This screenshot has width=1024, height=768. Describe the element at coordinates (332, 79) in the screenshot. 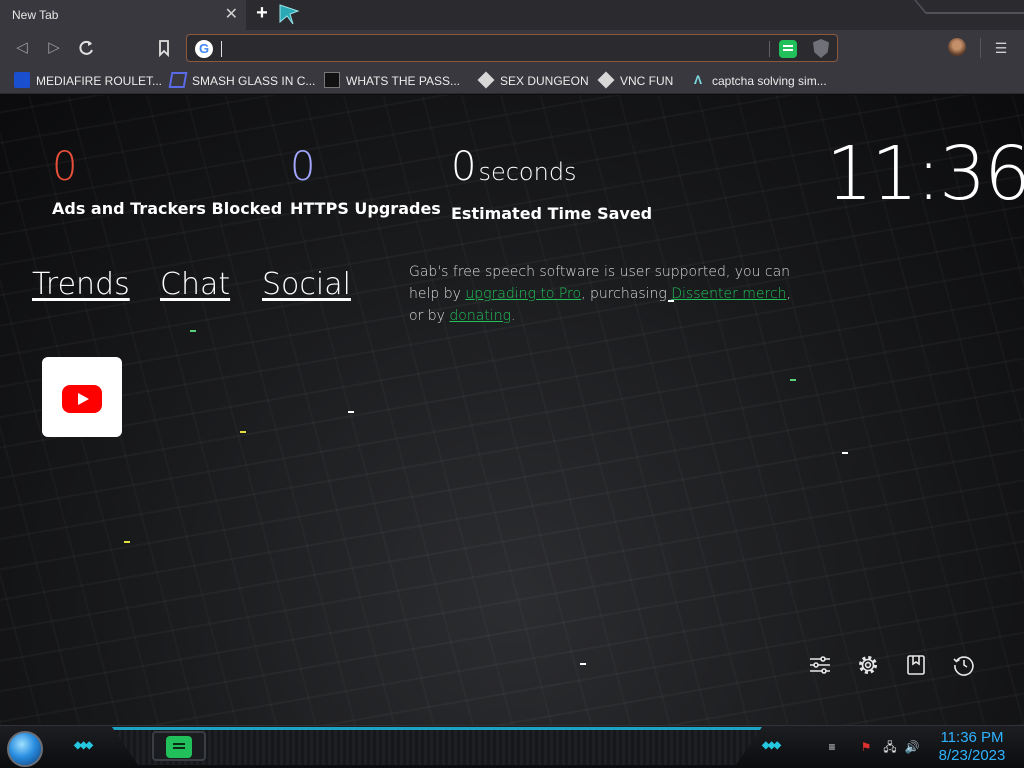

I see `lock-icon` at that location.